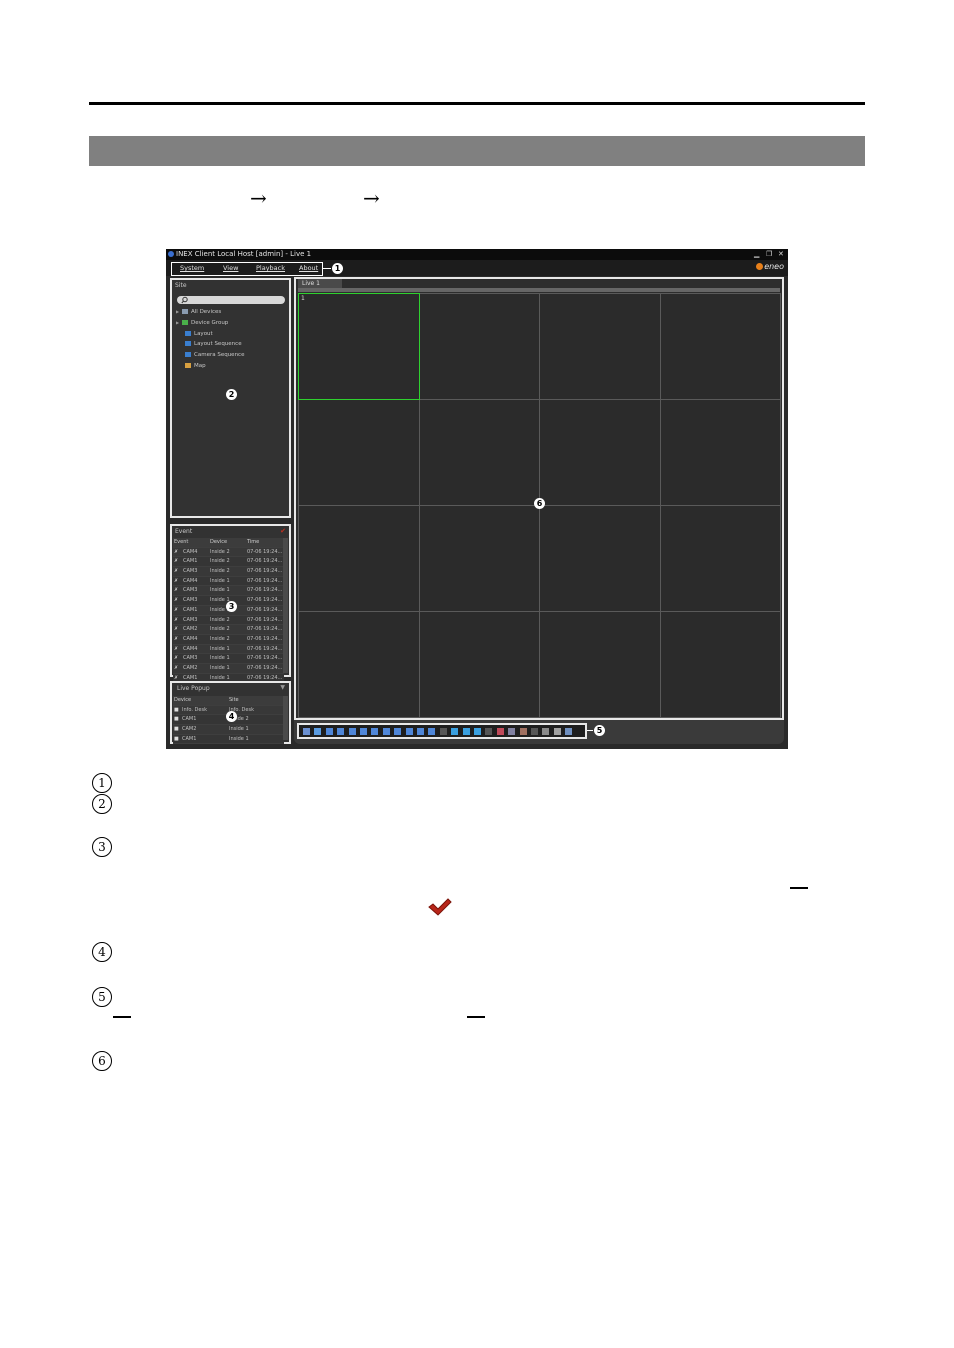  What do you see at coordinates (320, 283) in the screenshot?
I see `tab-live-1: Live 1` at bounding box center [320, 283].